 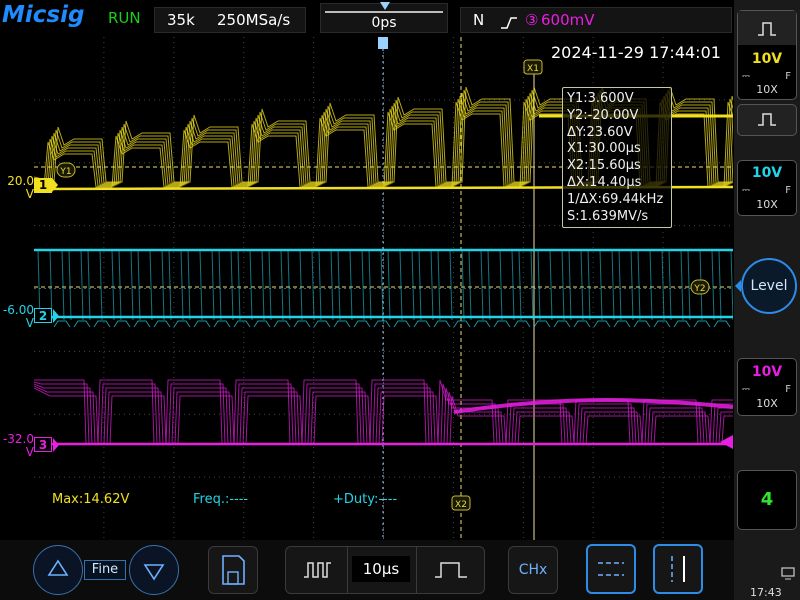 I want to click on horizontal-cursor-icon, so click(x=611, y=569).